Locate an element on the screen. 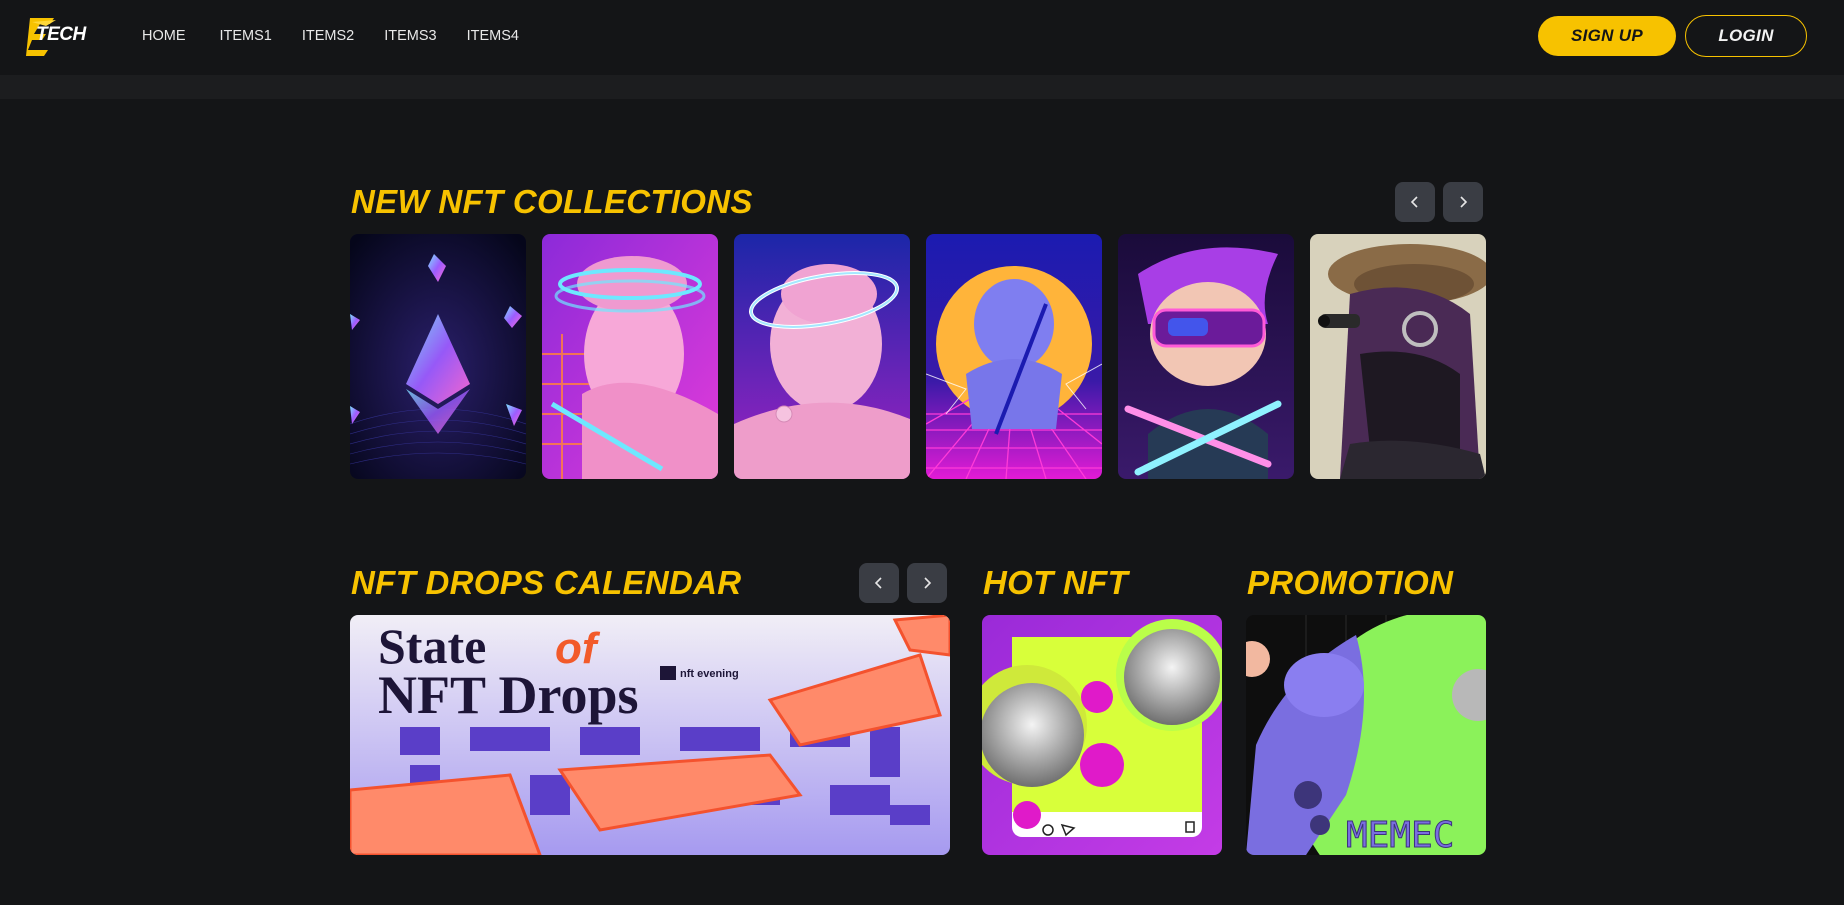 This screenshot has width=1844, height=905. crystal-ethereum-image is located at coordinates (438, 356).